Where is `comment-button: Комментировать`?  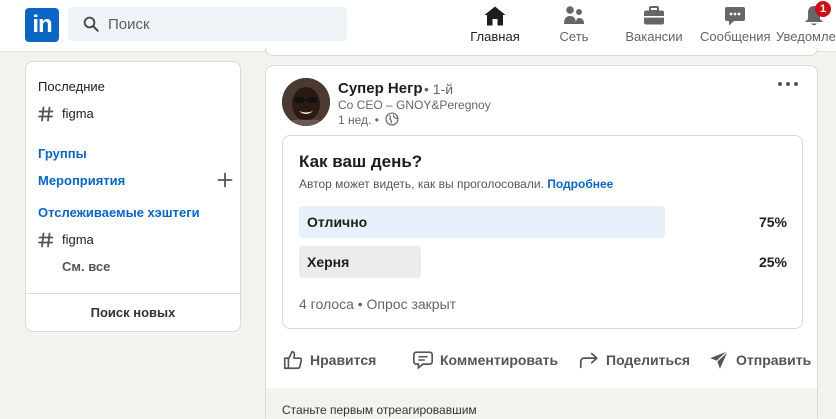 comment-button: Комментировать is located at coordinates (485, 360).